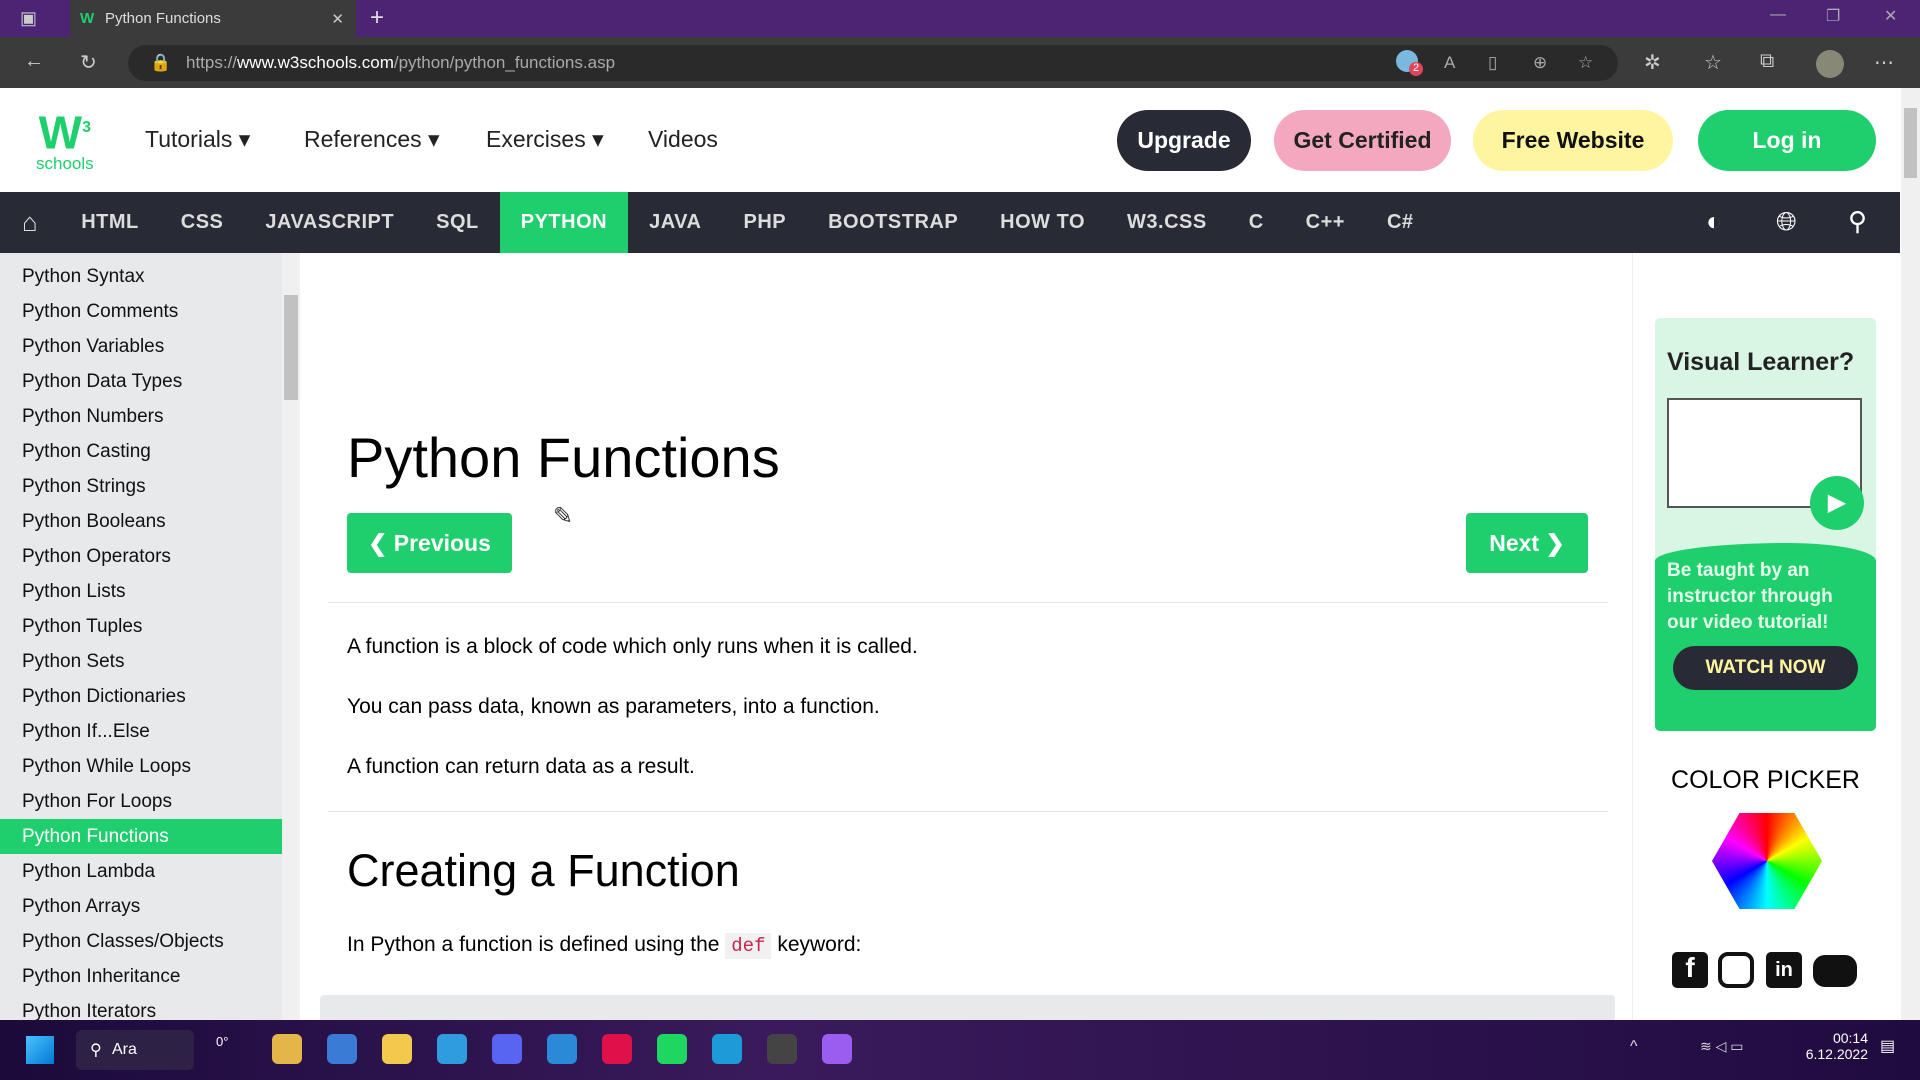 This screenshot has width=1920, height=1080. What do you see at coordinates (1830, 64) in the screenshot?
I see `profile-avatar` at bounding box center [1830, 64].